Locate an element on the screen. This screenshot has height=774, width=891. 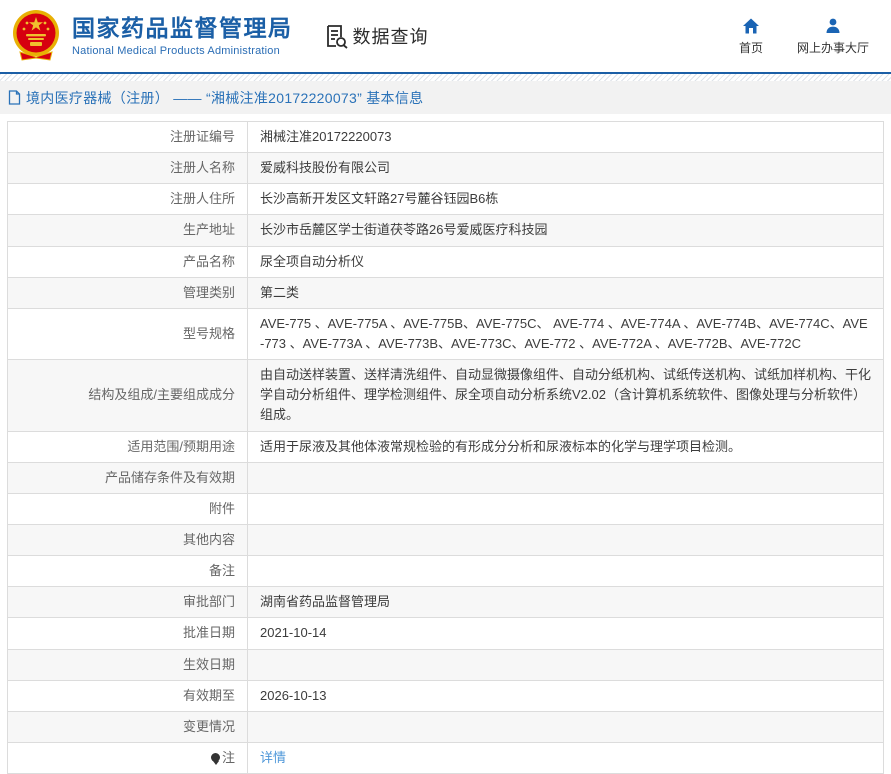
table-row: 其他内容 is located at coordinates (445, 540).